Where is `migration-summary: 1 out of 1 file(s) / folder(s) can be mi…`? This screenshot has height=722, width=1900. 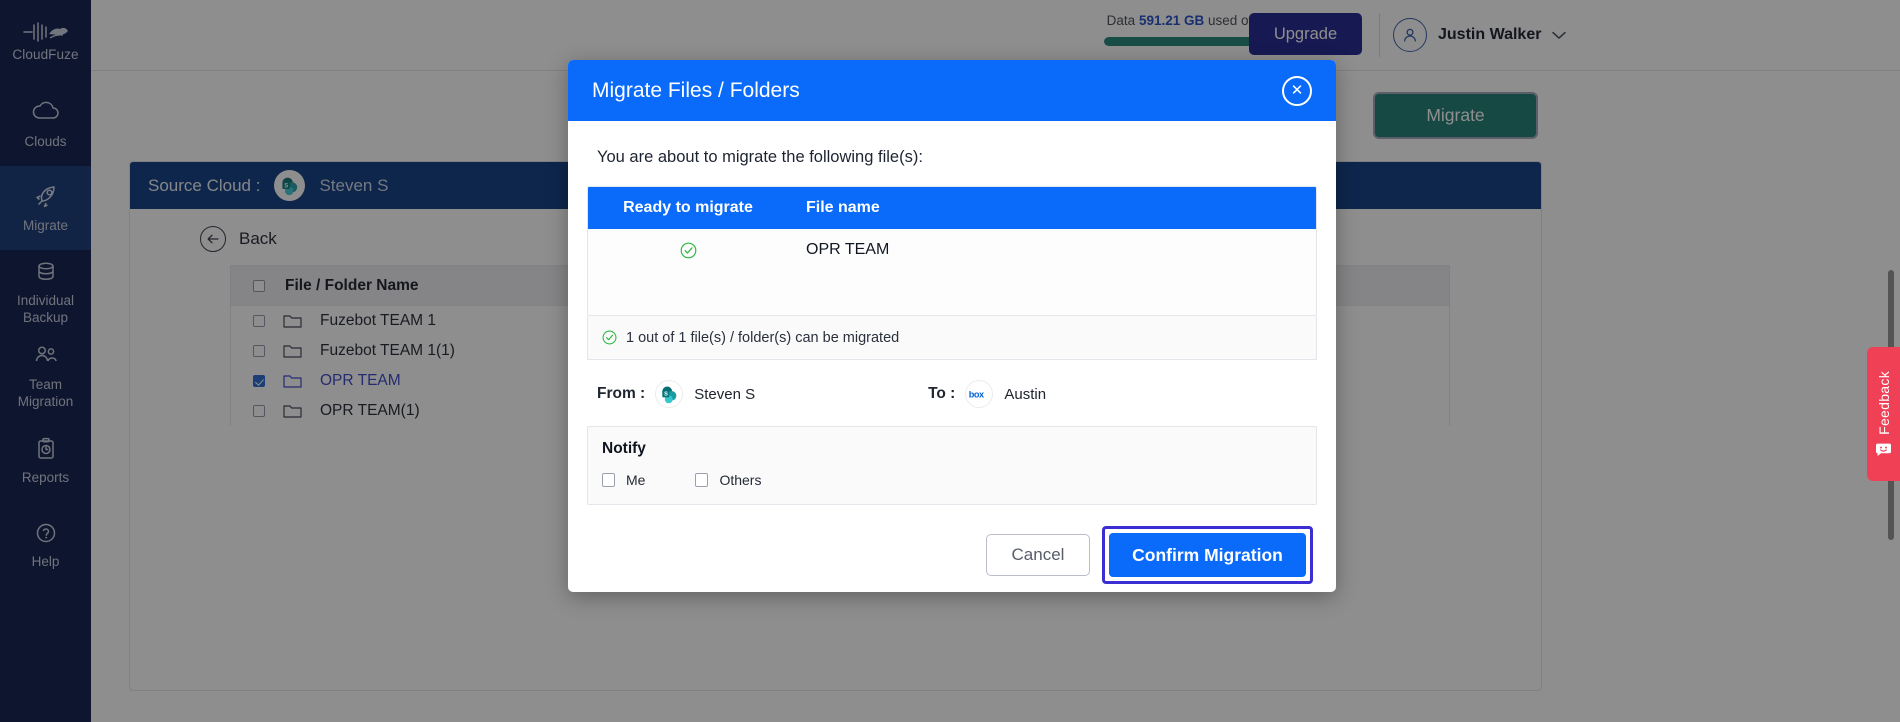
migration-summary: 1 out of 1 file(s) / folder(s) can be mi… is located at coordinates (952, 338).